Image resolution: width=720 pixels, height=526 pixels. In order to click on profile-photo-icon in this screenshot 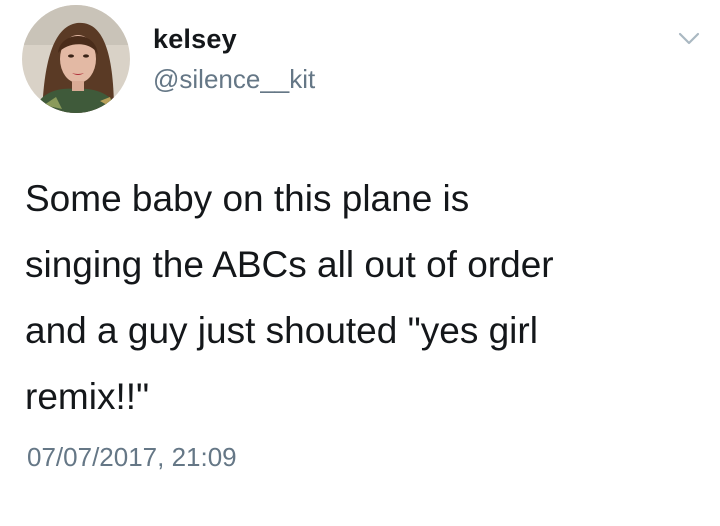, I will do `click(76, 59)`.